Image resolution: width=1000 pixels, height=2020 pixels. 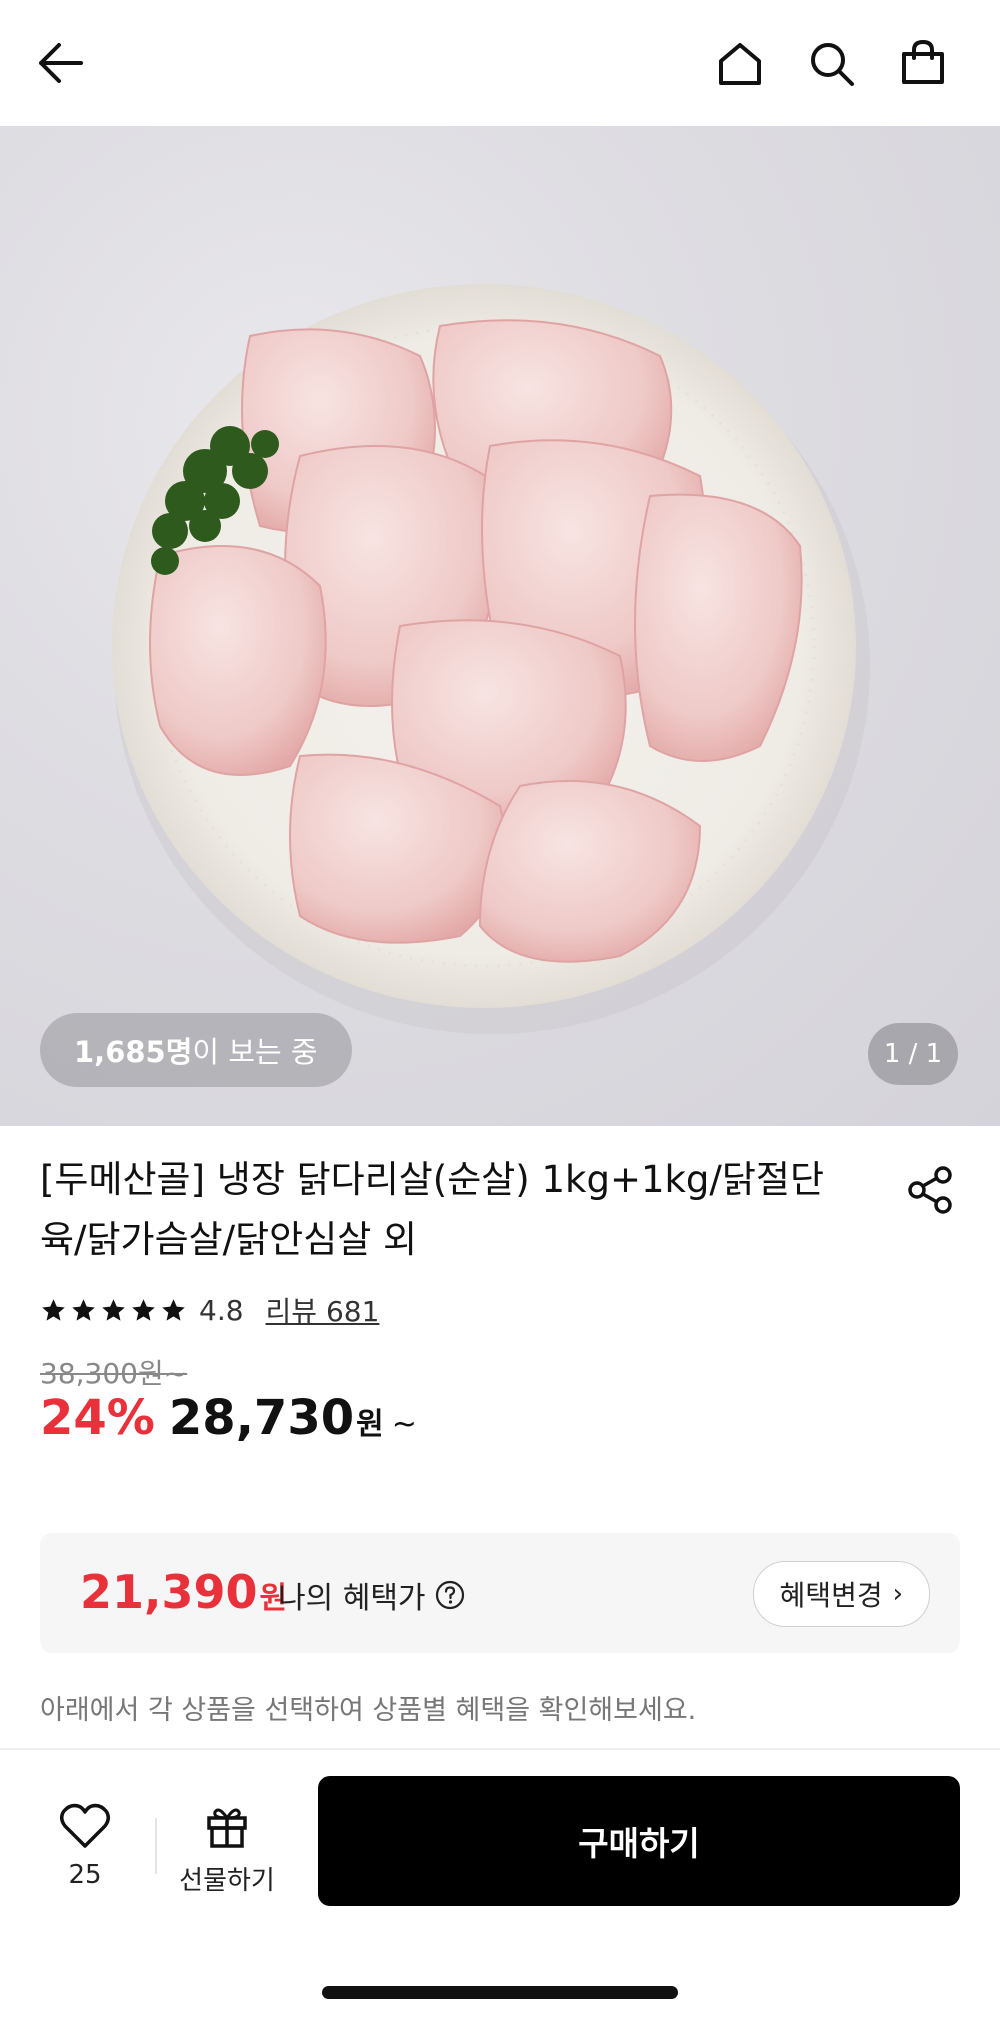 What do you see at coordinates (832, 64) in the screenshot?
I see `search-icon` at bounding box center [832, 64].